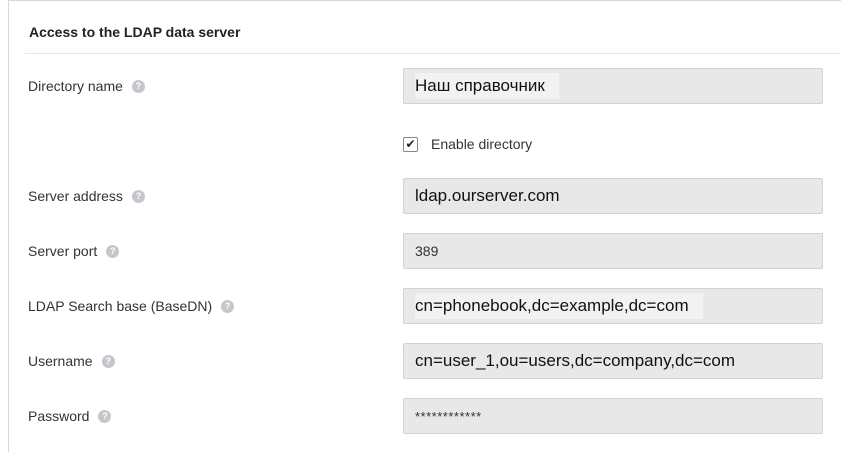  Describe the element at coordinates (613, 361) in the screenshot. I see `username-field: cn=user_1,ou=users,dc=company,dc=com` at that location.